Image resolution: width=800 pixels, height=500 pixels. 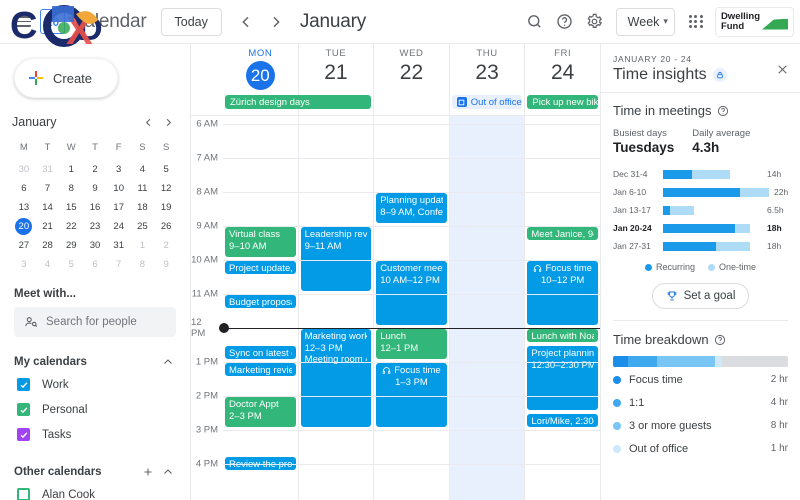 What do you see at coordinates (23, 494) in the screenshot?
I see `checkbox-unchecked` at bounding box center [23, 494].